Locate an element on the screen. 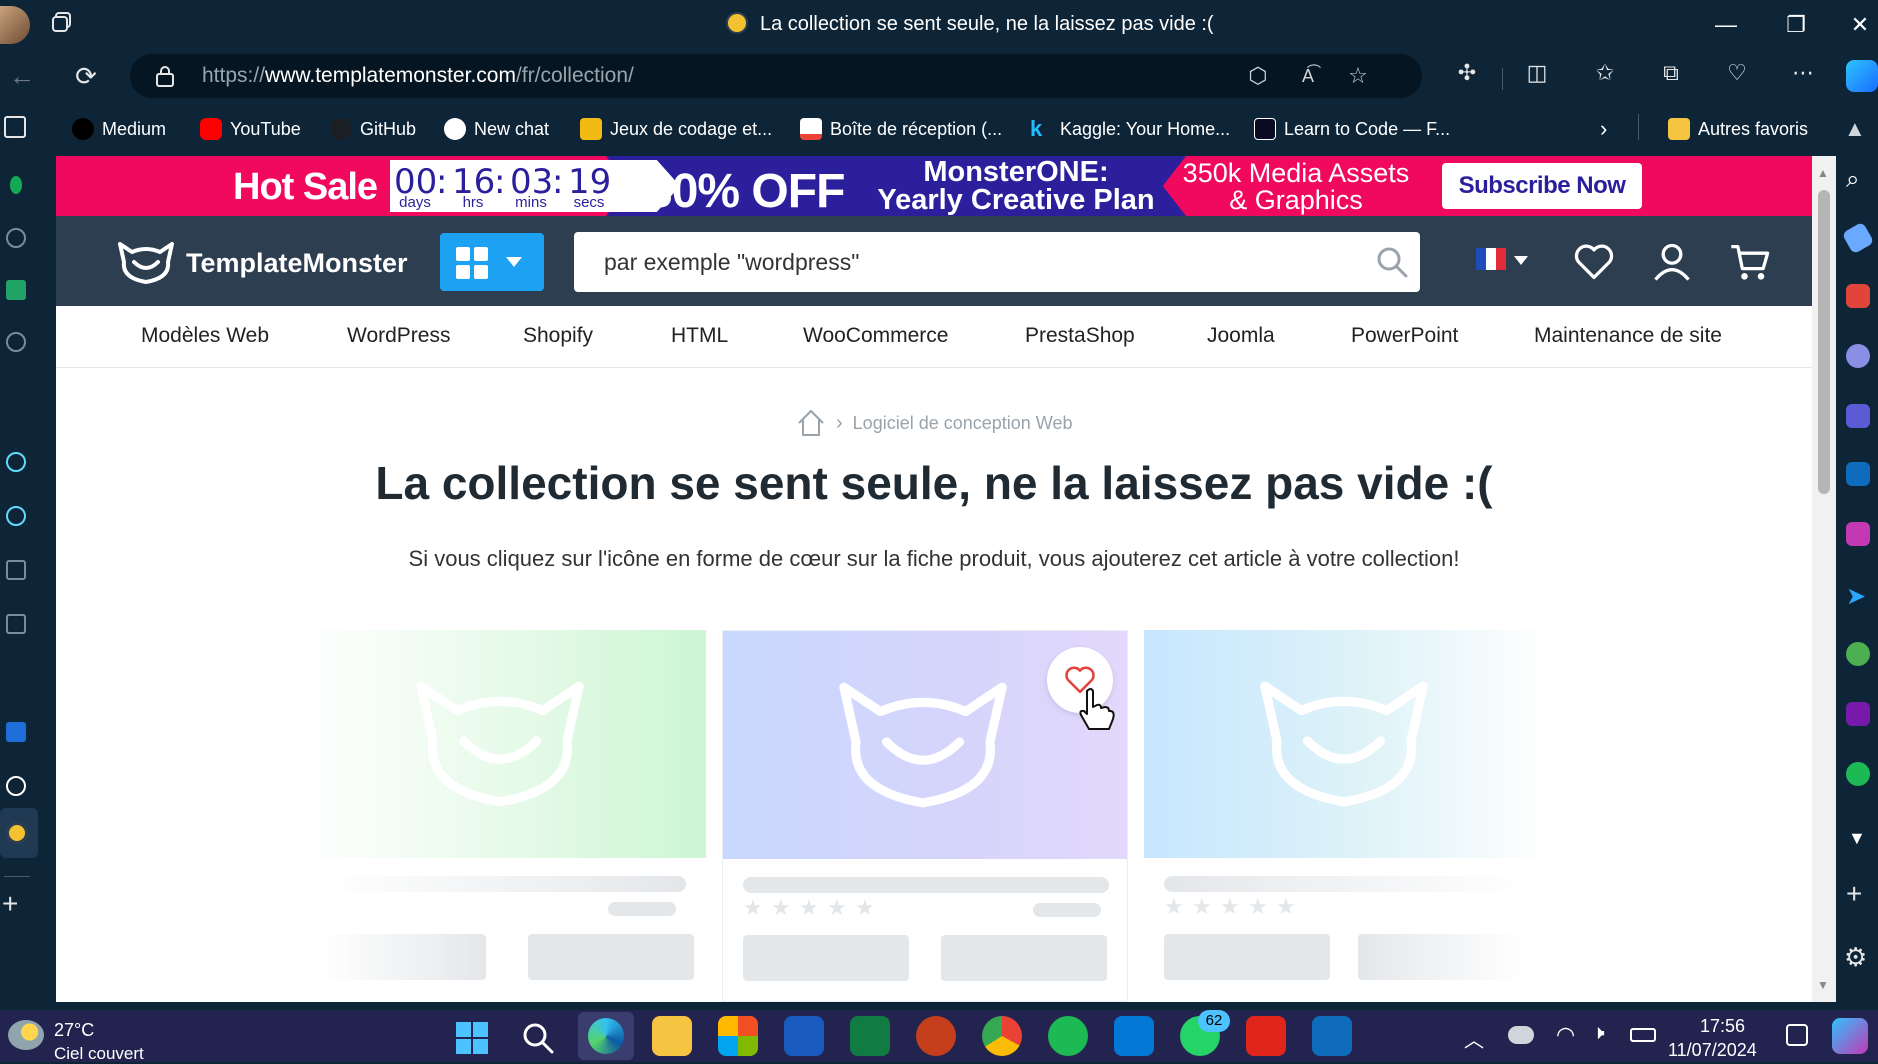 This screenshot has height=1064, width=1878. excel-icon is located at coordinates (870, 1036).